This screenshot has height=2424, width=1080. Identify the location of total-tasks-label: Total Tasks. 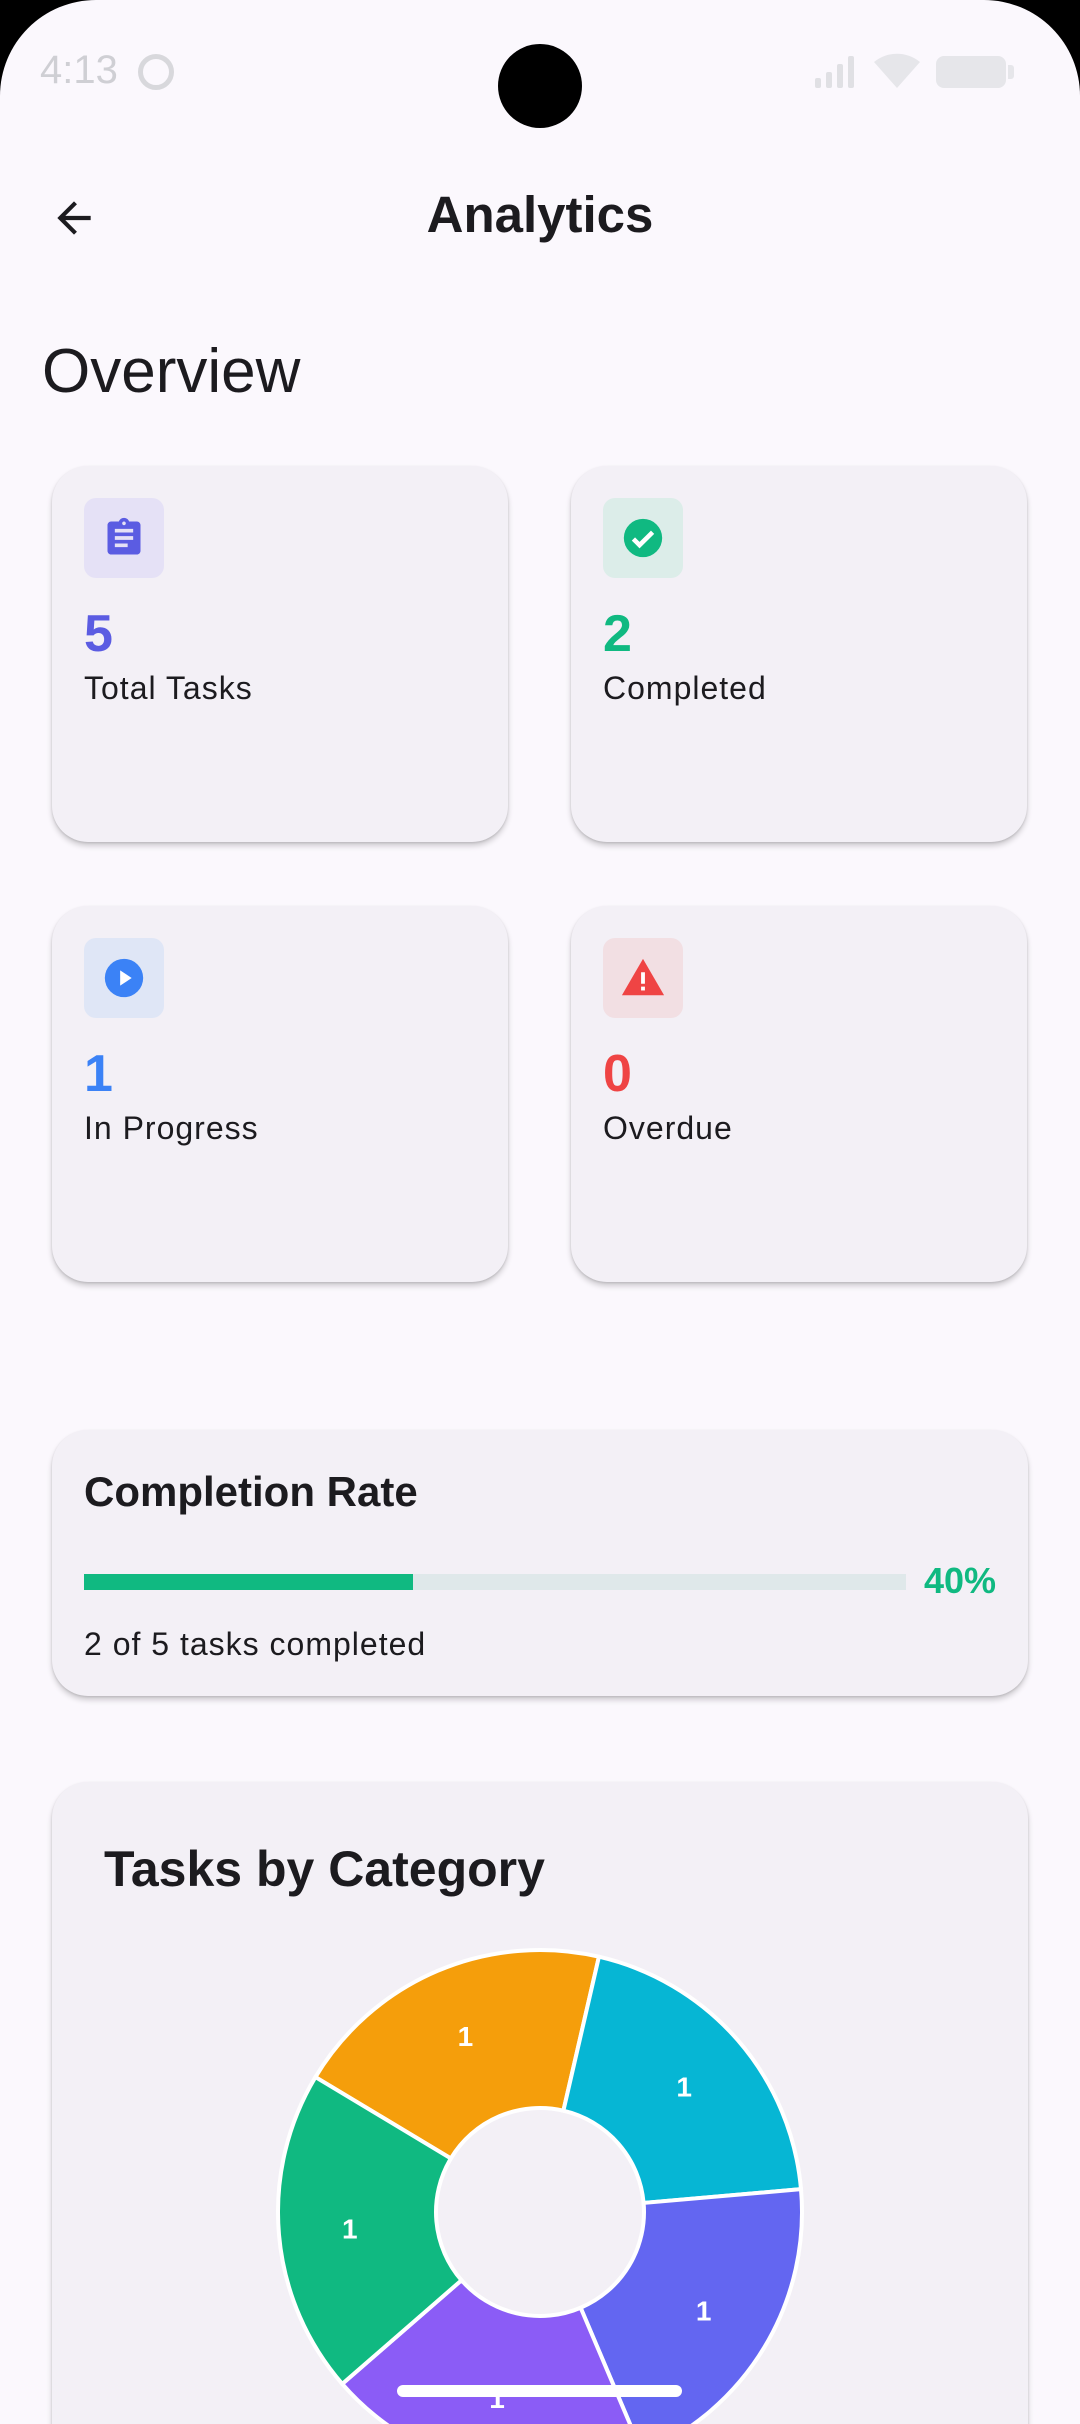
(168, 688).